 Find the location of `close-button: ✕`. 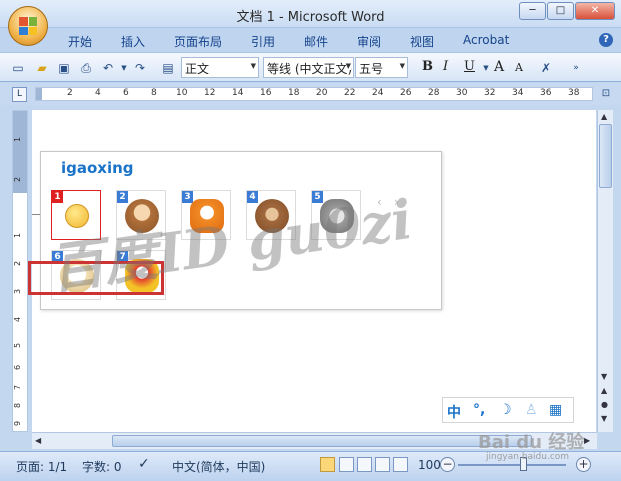

close-button: ✕ is located at coordinates (595, 11).